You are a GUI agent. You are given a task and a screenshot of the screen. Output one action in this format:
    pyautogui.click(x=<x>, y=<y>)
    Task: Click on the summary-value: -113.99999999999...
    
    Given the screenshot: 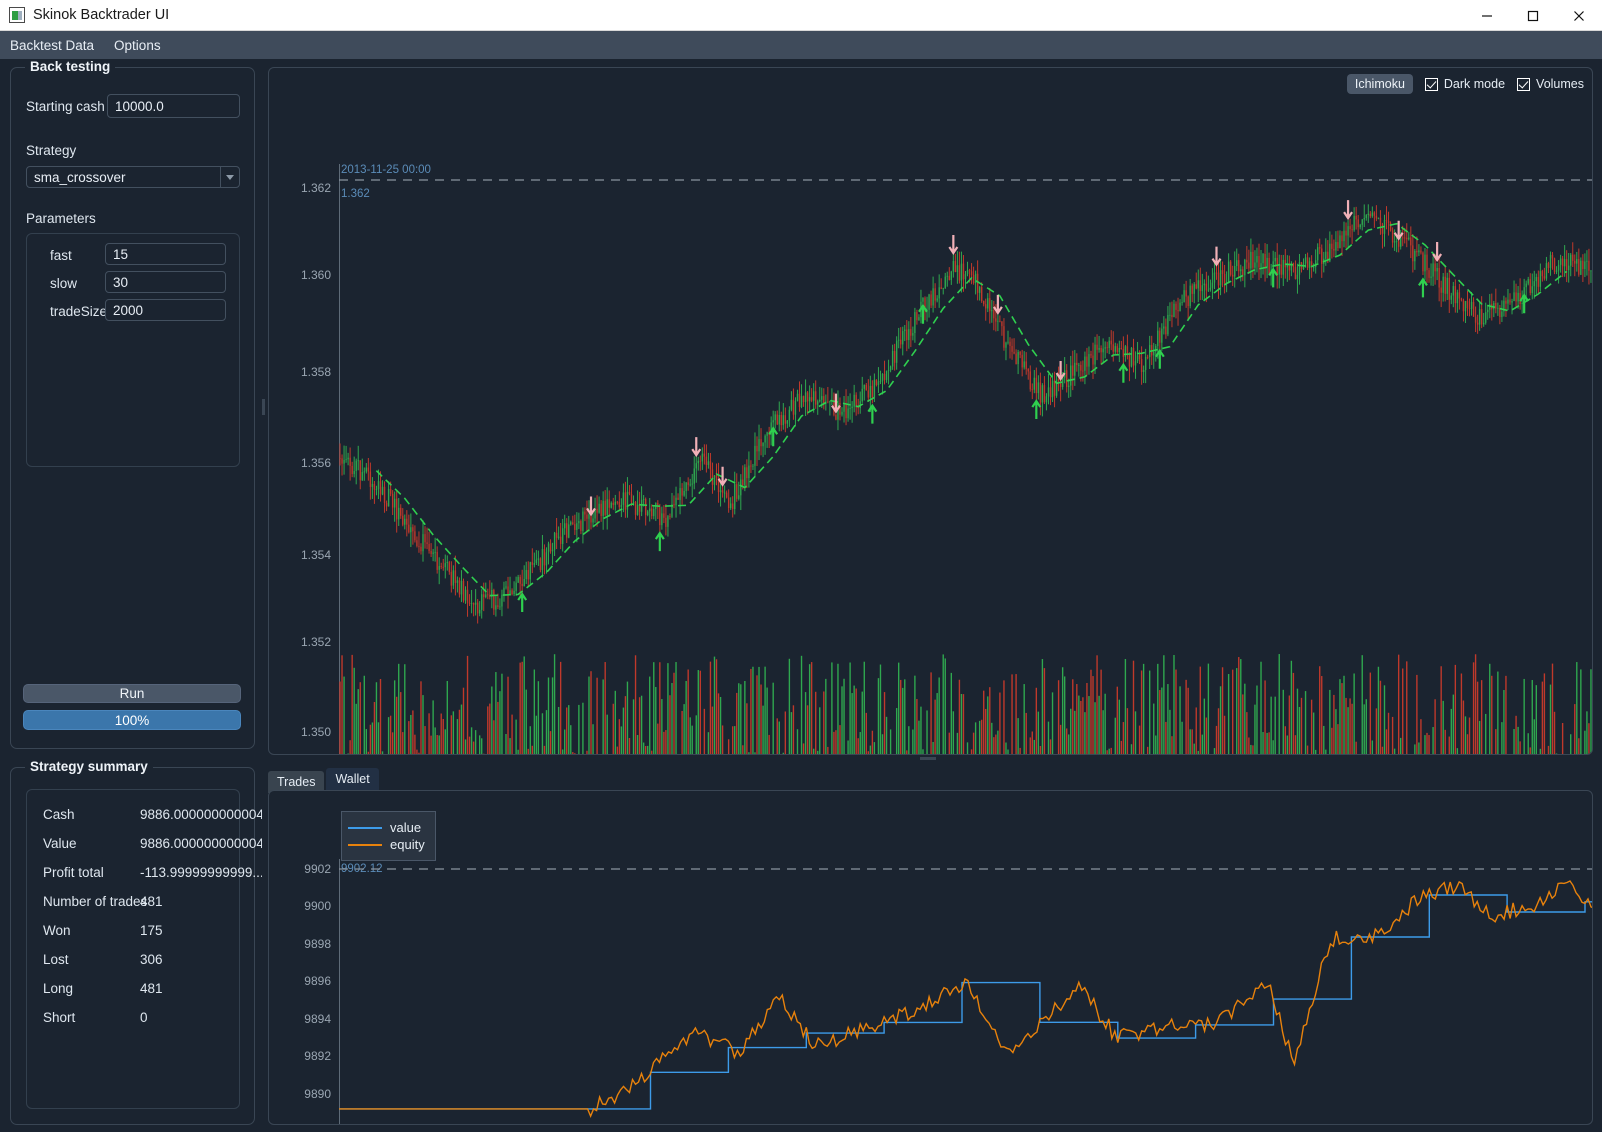 What is the action you would take?
    pyautogui.click(x=202, y=872)
    